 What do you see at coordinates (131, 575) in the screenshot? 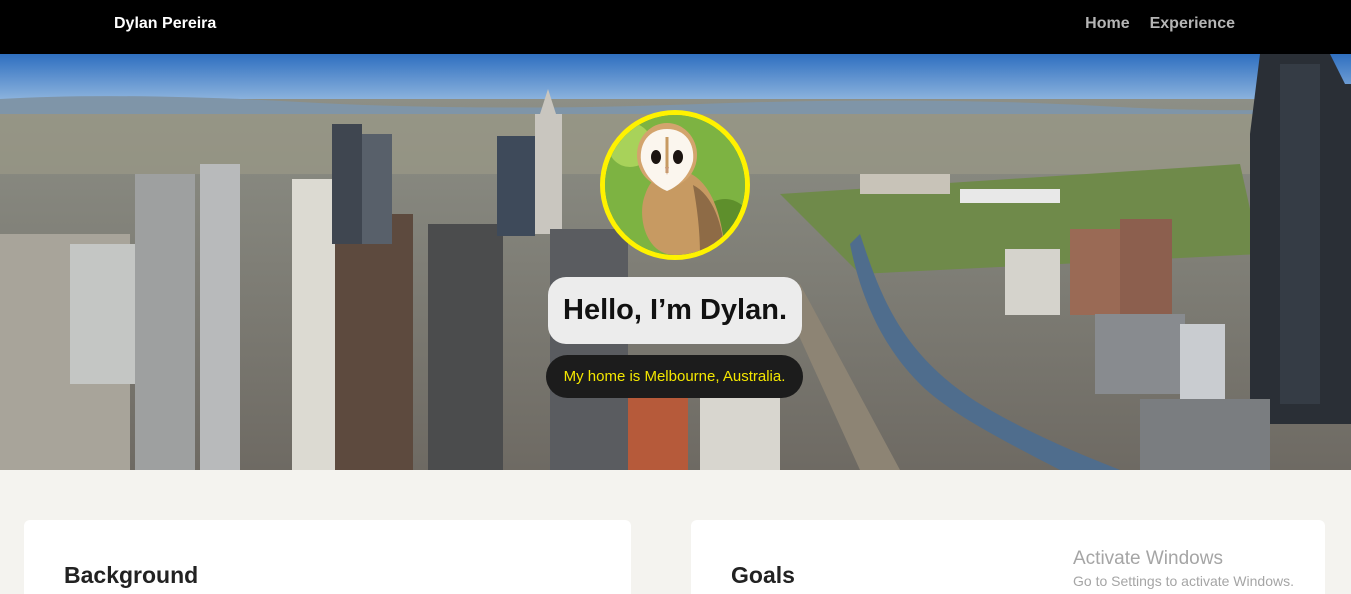
I see `background-heading: Background` at bounding box center [131, 575].